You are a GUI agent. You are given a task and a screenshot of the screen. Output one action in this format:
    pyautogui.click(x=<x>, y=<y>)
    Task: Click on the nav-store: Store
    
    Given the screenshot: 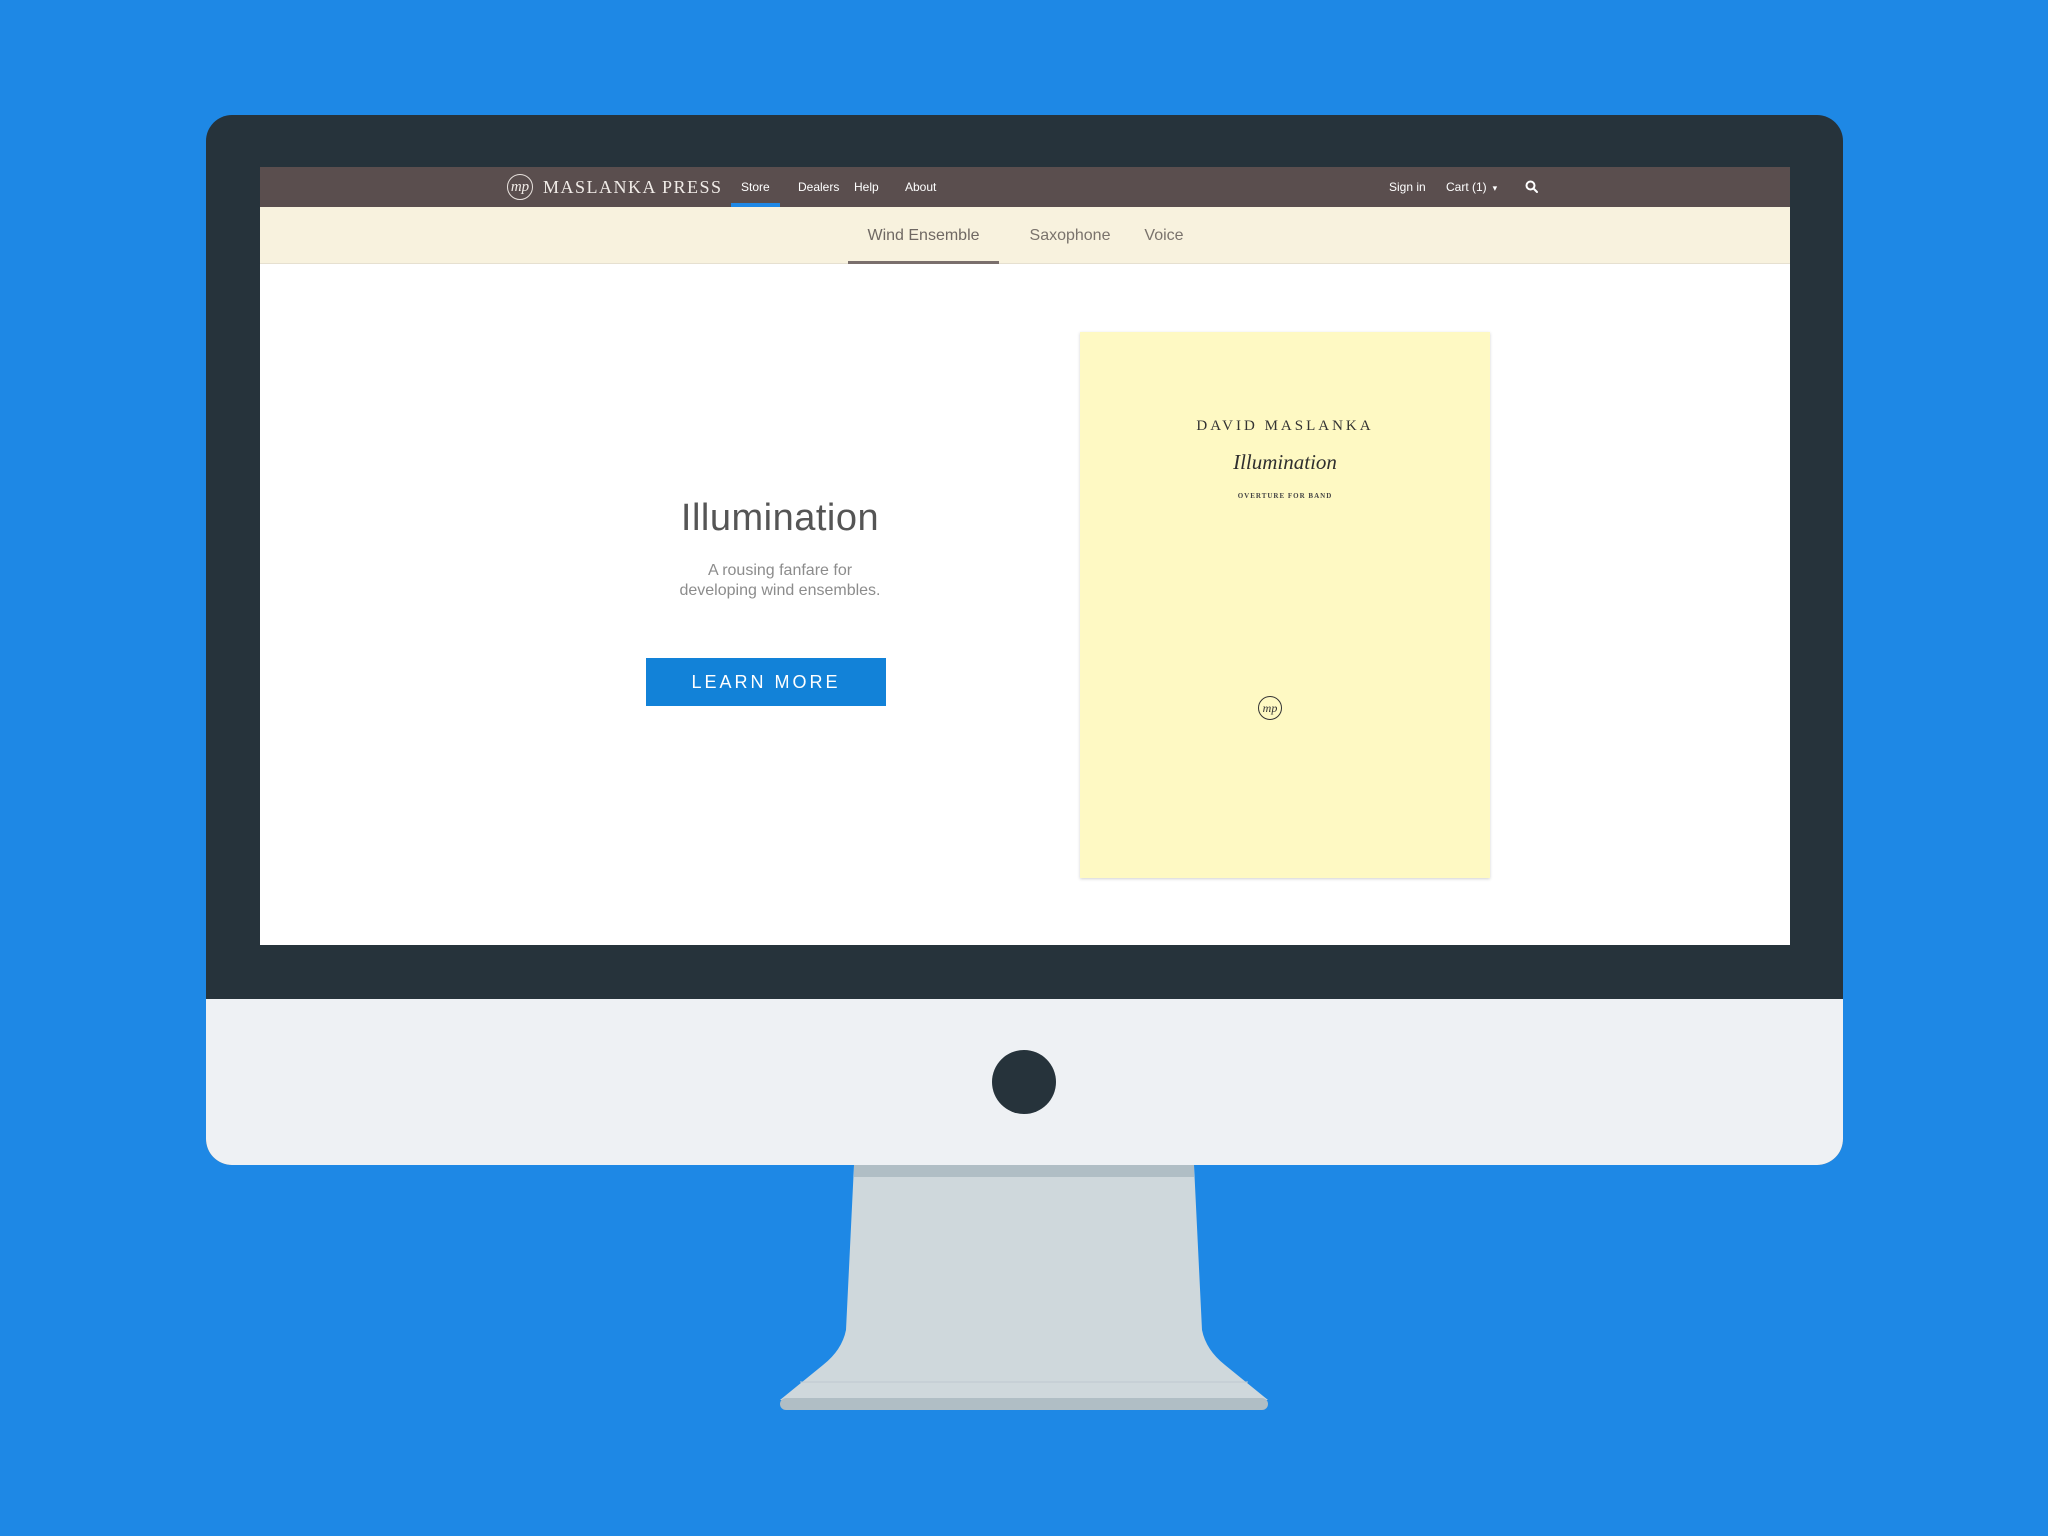 What is the action you would take?
    pyautogui.click(x=755, y=187)
    